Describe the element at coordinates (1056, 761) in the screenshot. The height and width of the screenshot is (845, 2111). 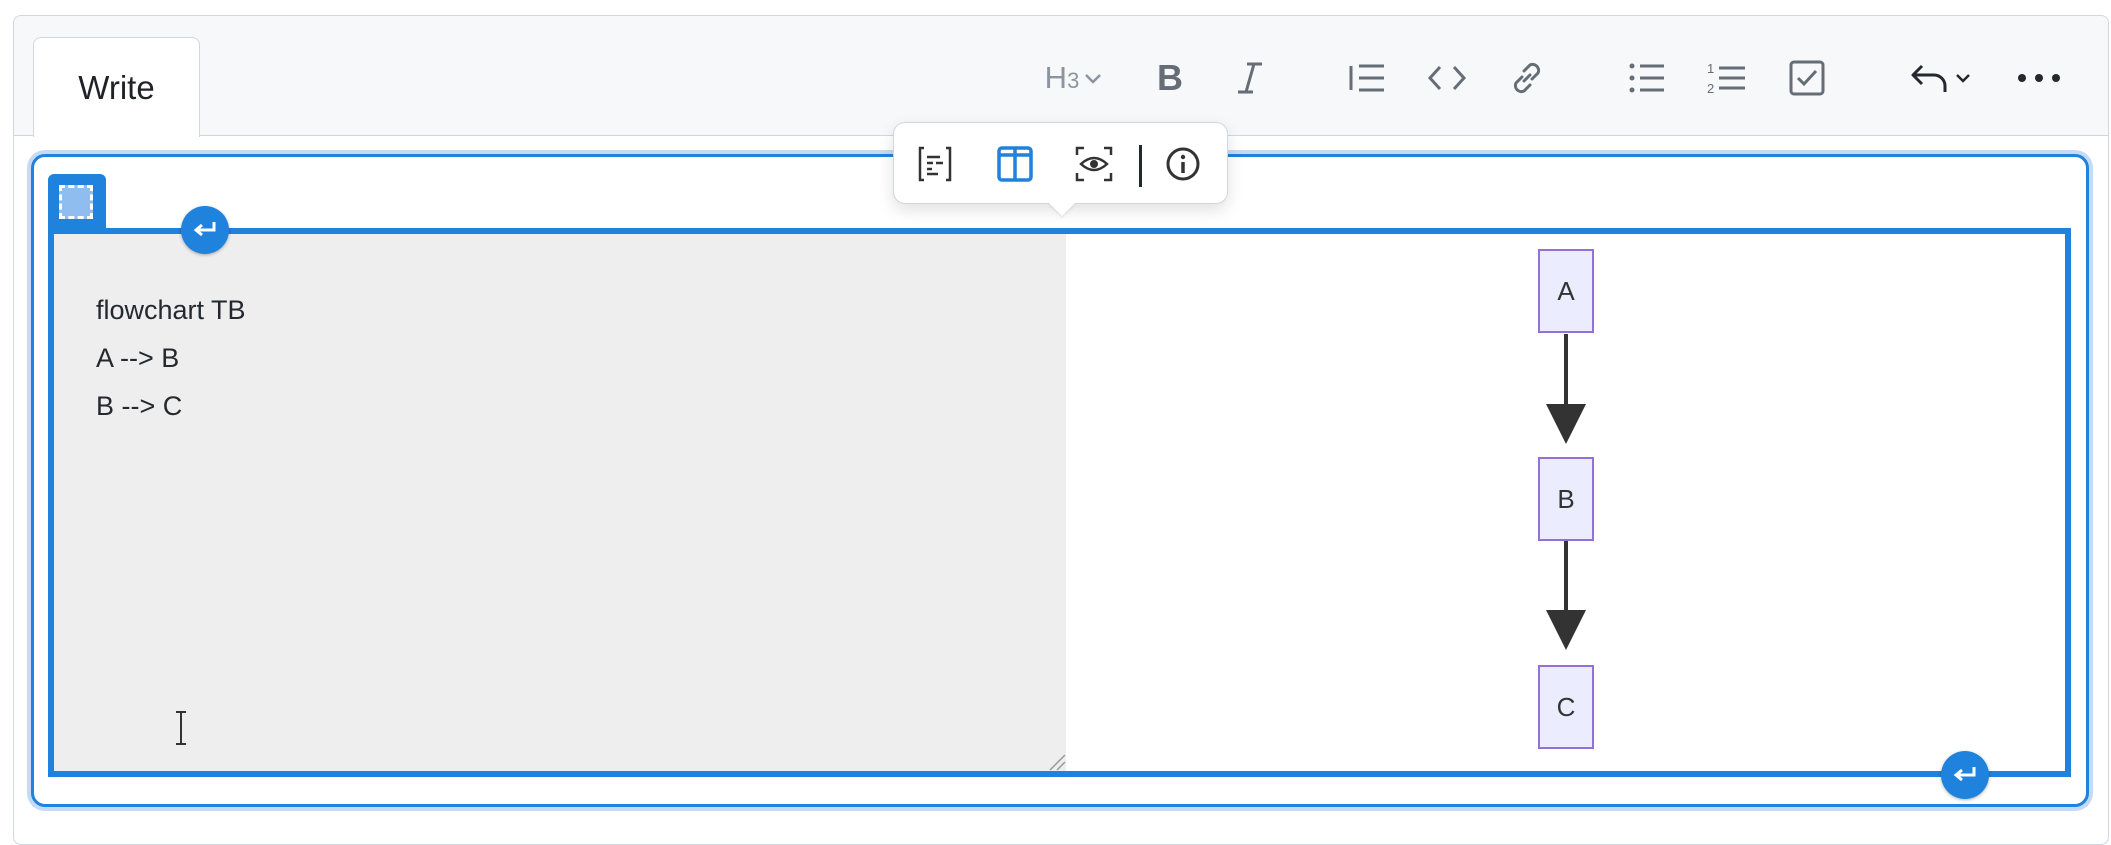
I see `resize-handle-icon` at that location.